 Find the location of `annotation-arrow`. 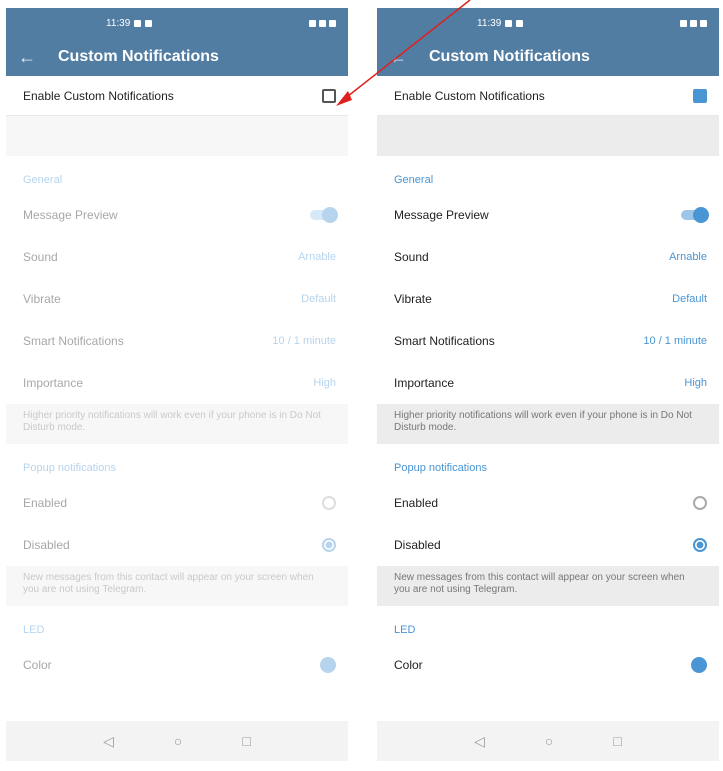

annotation-arrow is located at coordinates (403, 53).